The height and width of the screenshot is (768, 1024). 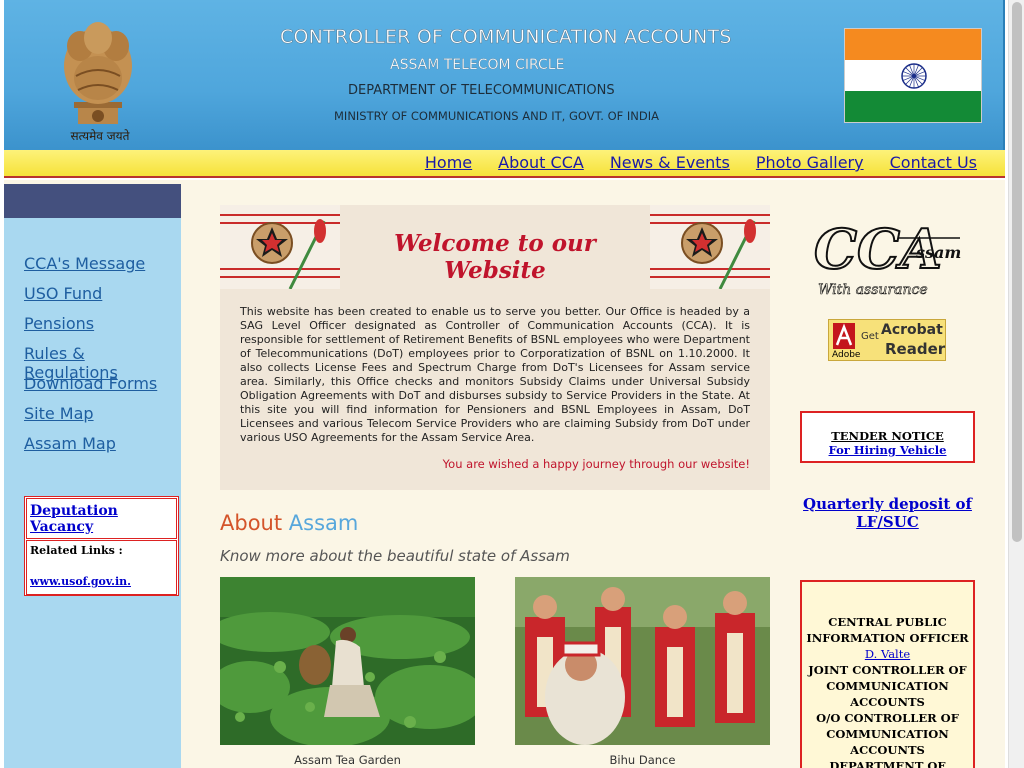 I want to click on about-assam-heading: About Assam, so click(x=289, y=523).